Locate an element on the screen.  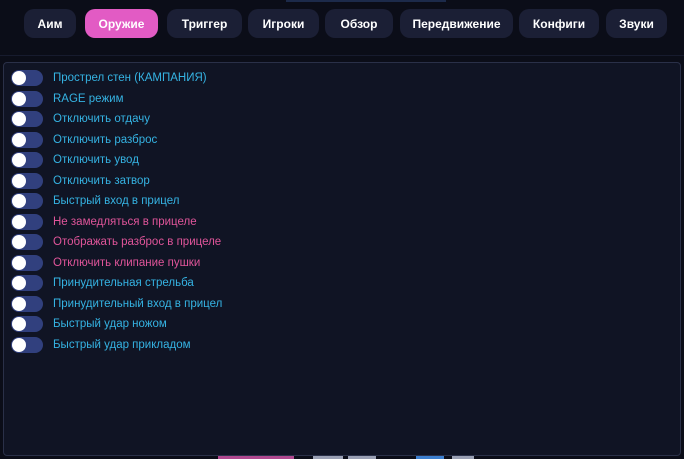
option-row: Принудительный вход в прицел is located at coordinates (116, 304).